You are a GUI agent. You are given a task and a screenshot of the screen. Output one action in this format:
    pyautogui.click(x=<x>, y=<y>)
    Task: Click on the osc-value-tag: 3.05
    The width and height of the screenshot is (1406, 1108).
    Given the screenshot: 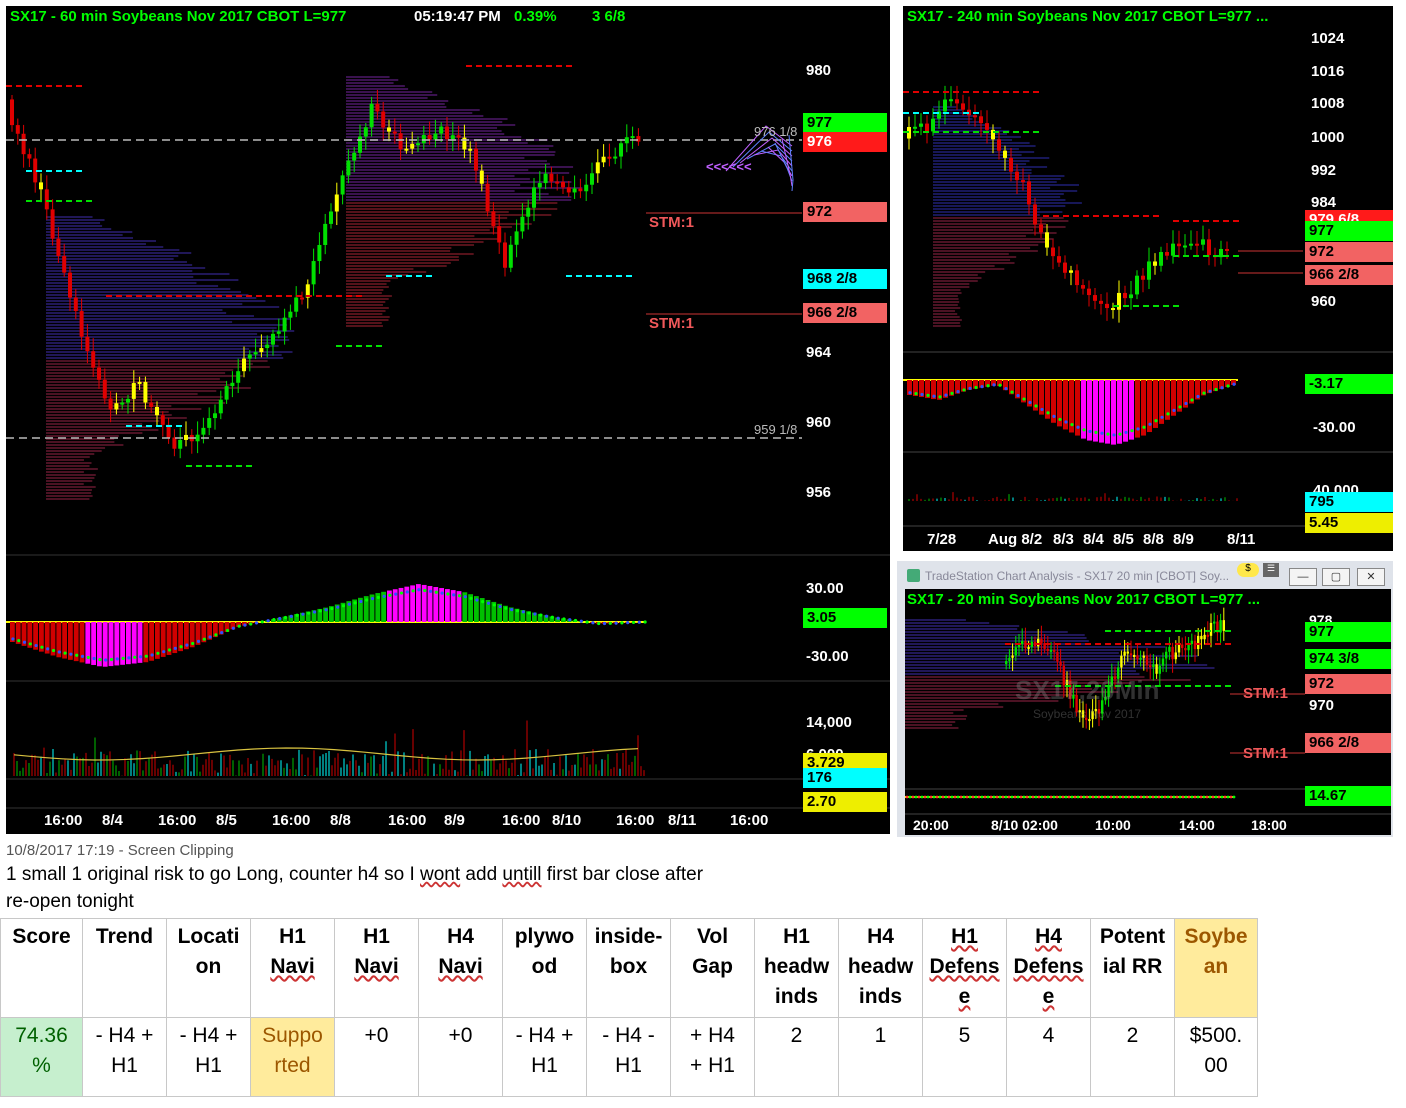 What is the action you would take?
    pyautogui.click(x=845, y=618)
    